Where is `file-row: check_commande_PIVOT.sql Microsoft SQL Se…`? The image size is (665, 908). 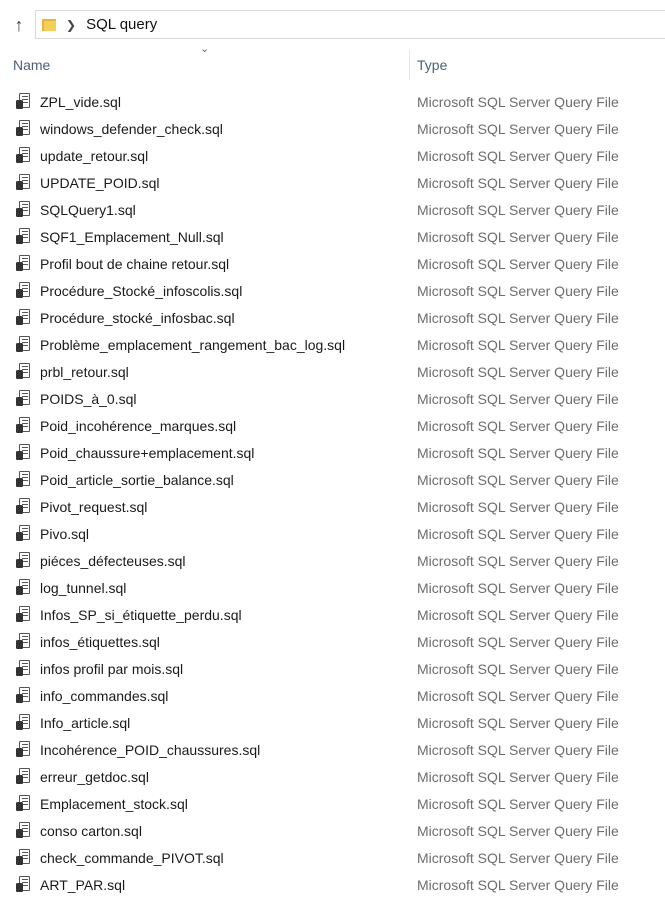
file-row: check_commande_PIVOT.sql Microsoft SQL Se… is located at coordinates (332, 858).